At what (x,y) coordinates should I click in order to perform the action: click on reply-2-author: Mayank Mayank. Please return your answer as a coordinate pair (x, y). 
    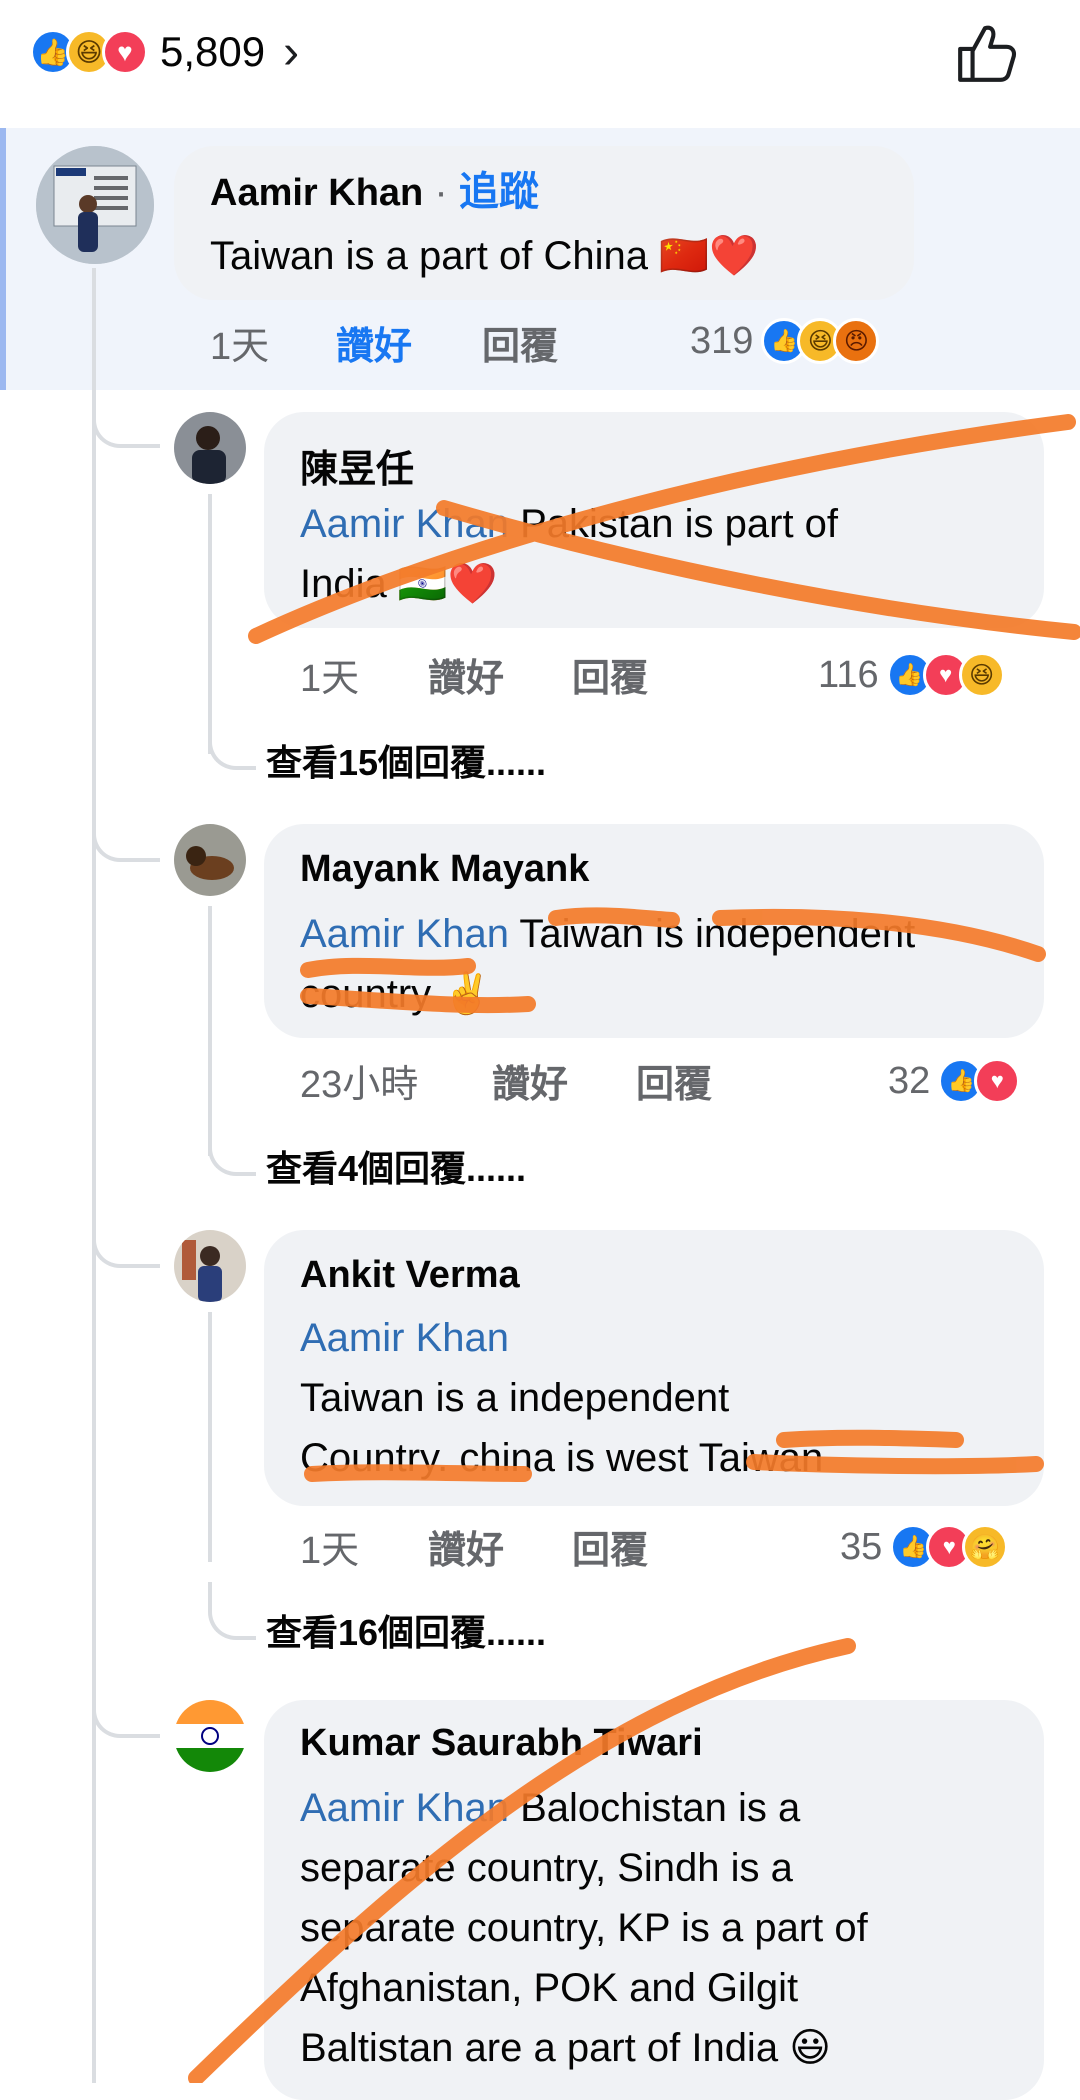
    Looking at the image, I should click on (444, 869).